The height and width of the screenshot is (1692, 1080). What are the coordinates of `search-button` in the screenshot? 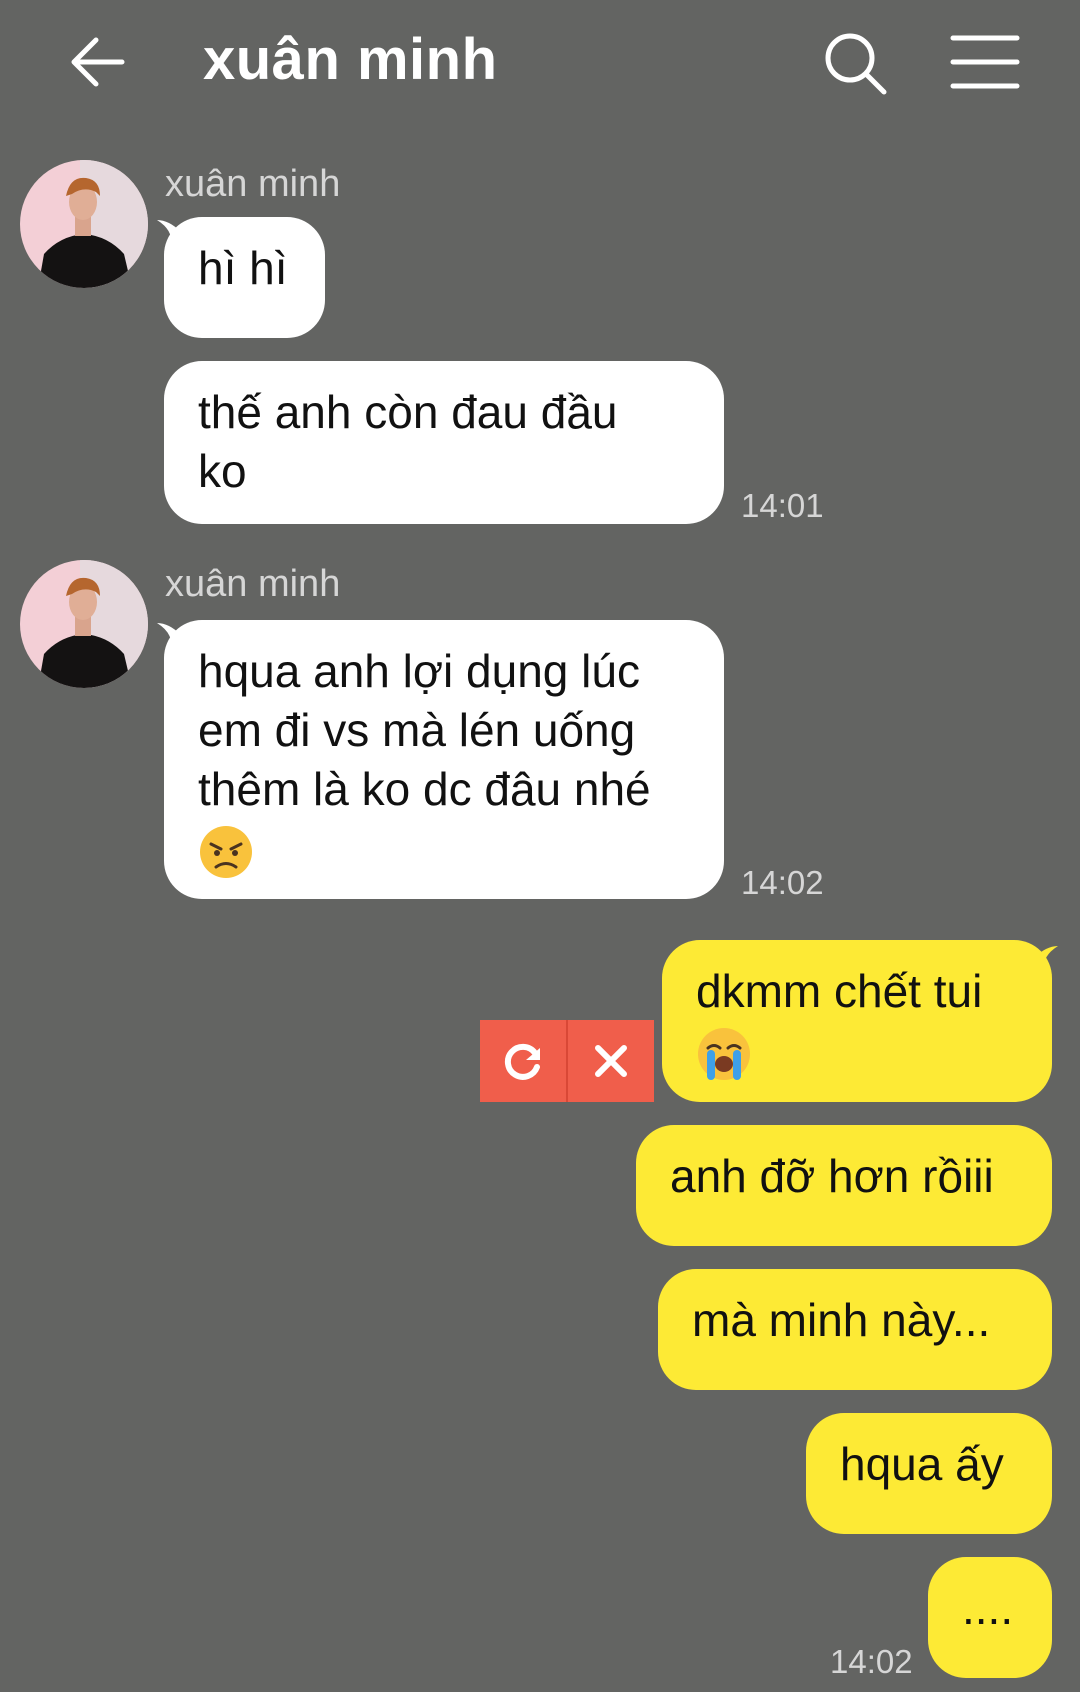 It's located at (855, 63).